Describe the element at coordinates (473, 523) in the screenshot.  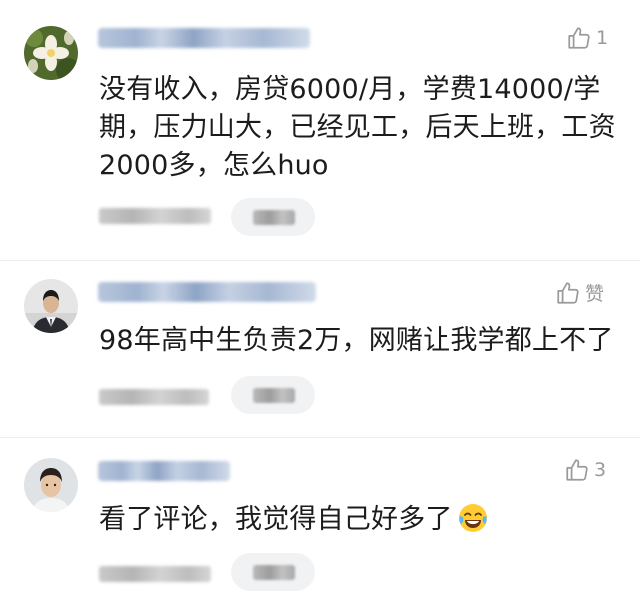
I see `laughing-tears-emoji` at that location.